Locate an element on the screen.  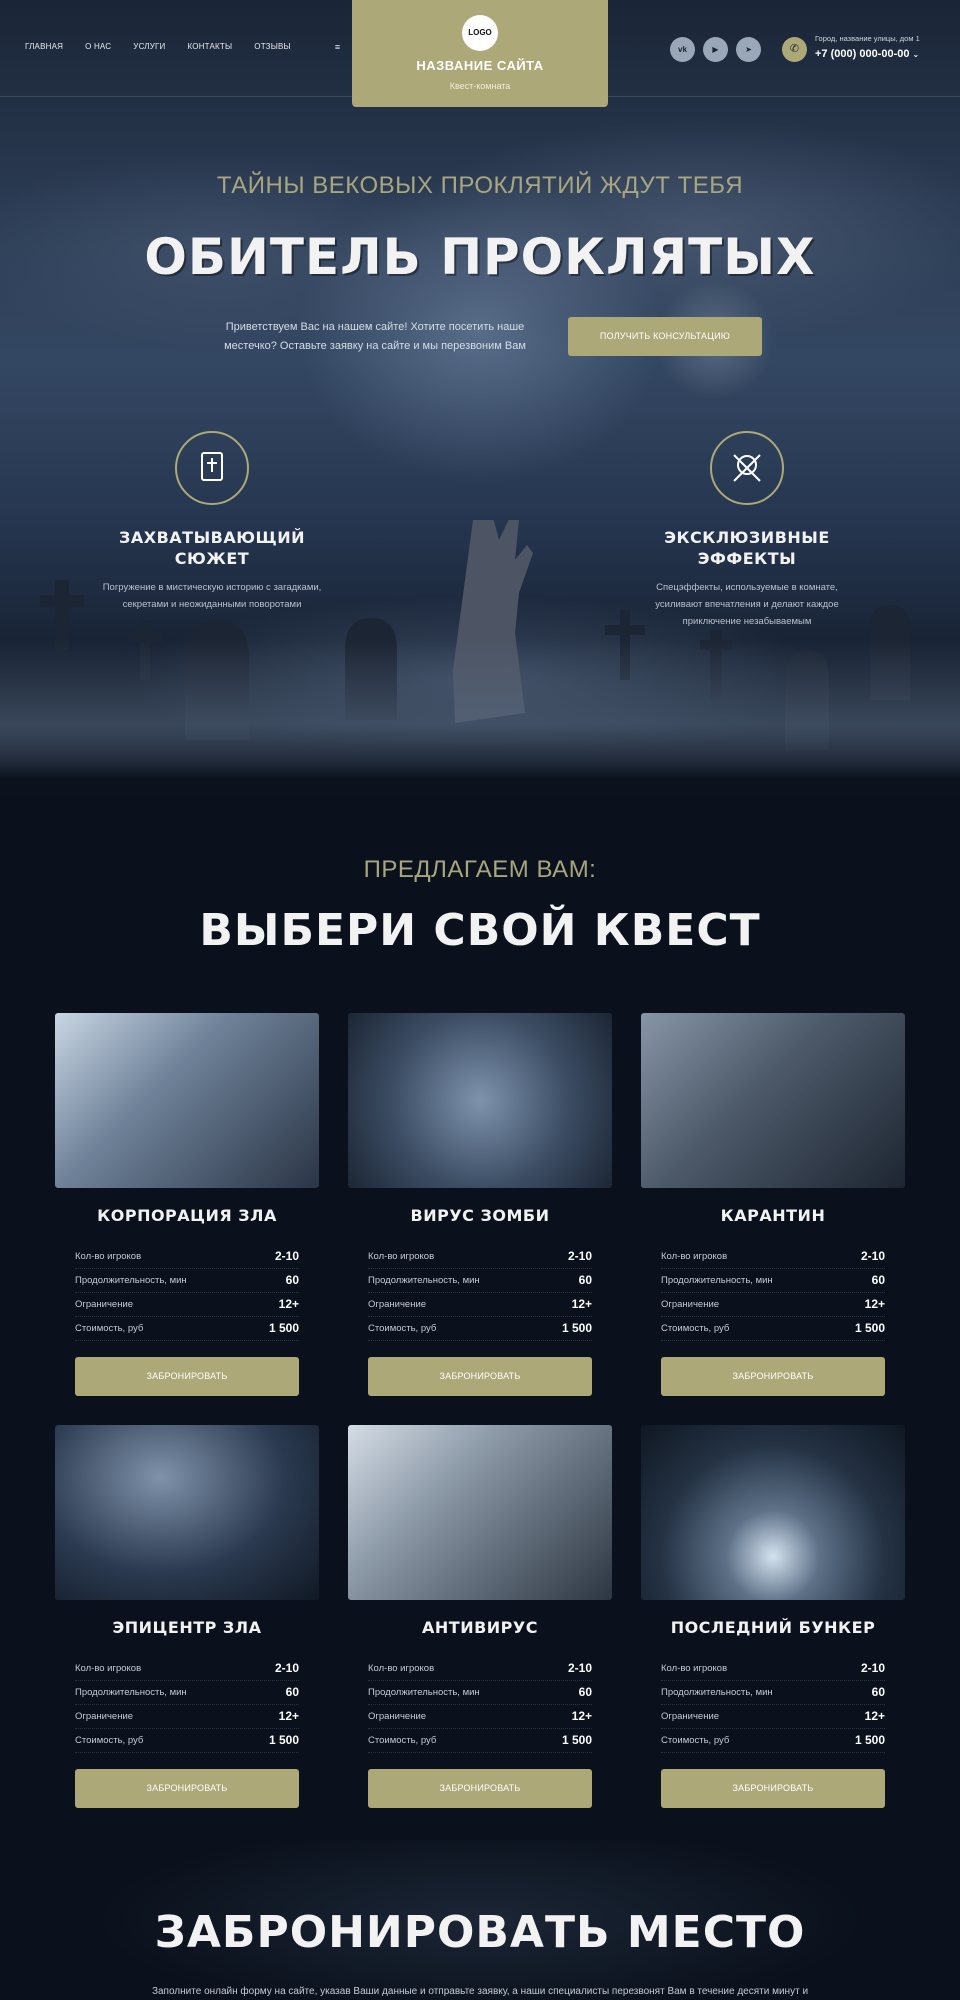
quest-title: ЭПИЦЕНТР ЗЛА is located at coordinates (187, 1627).